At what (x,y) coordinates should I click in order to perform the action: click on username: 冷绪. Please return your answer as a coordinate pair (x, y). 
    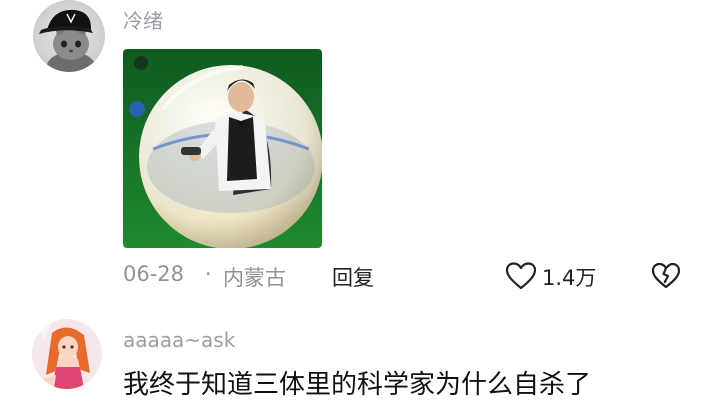
    Looking at the image, I should click on (143, 19).